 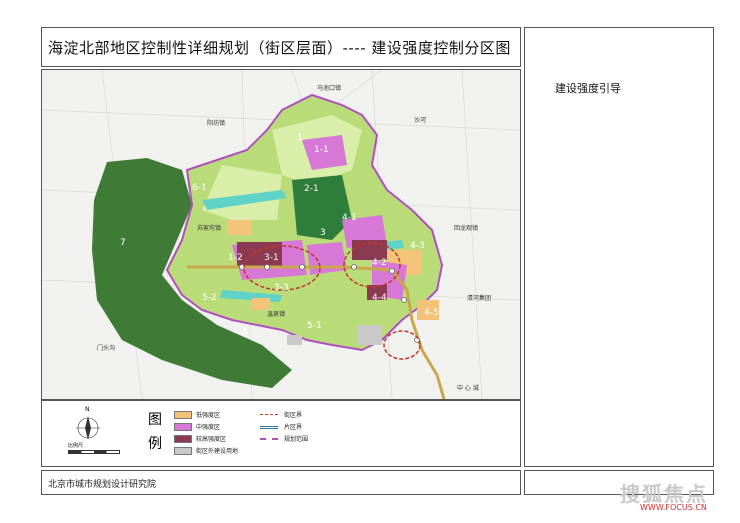 I want to click on legend-title-2: 例, so click(x=155, y=444).